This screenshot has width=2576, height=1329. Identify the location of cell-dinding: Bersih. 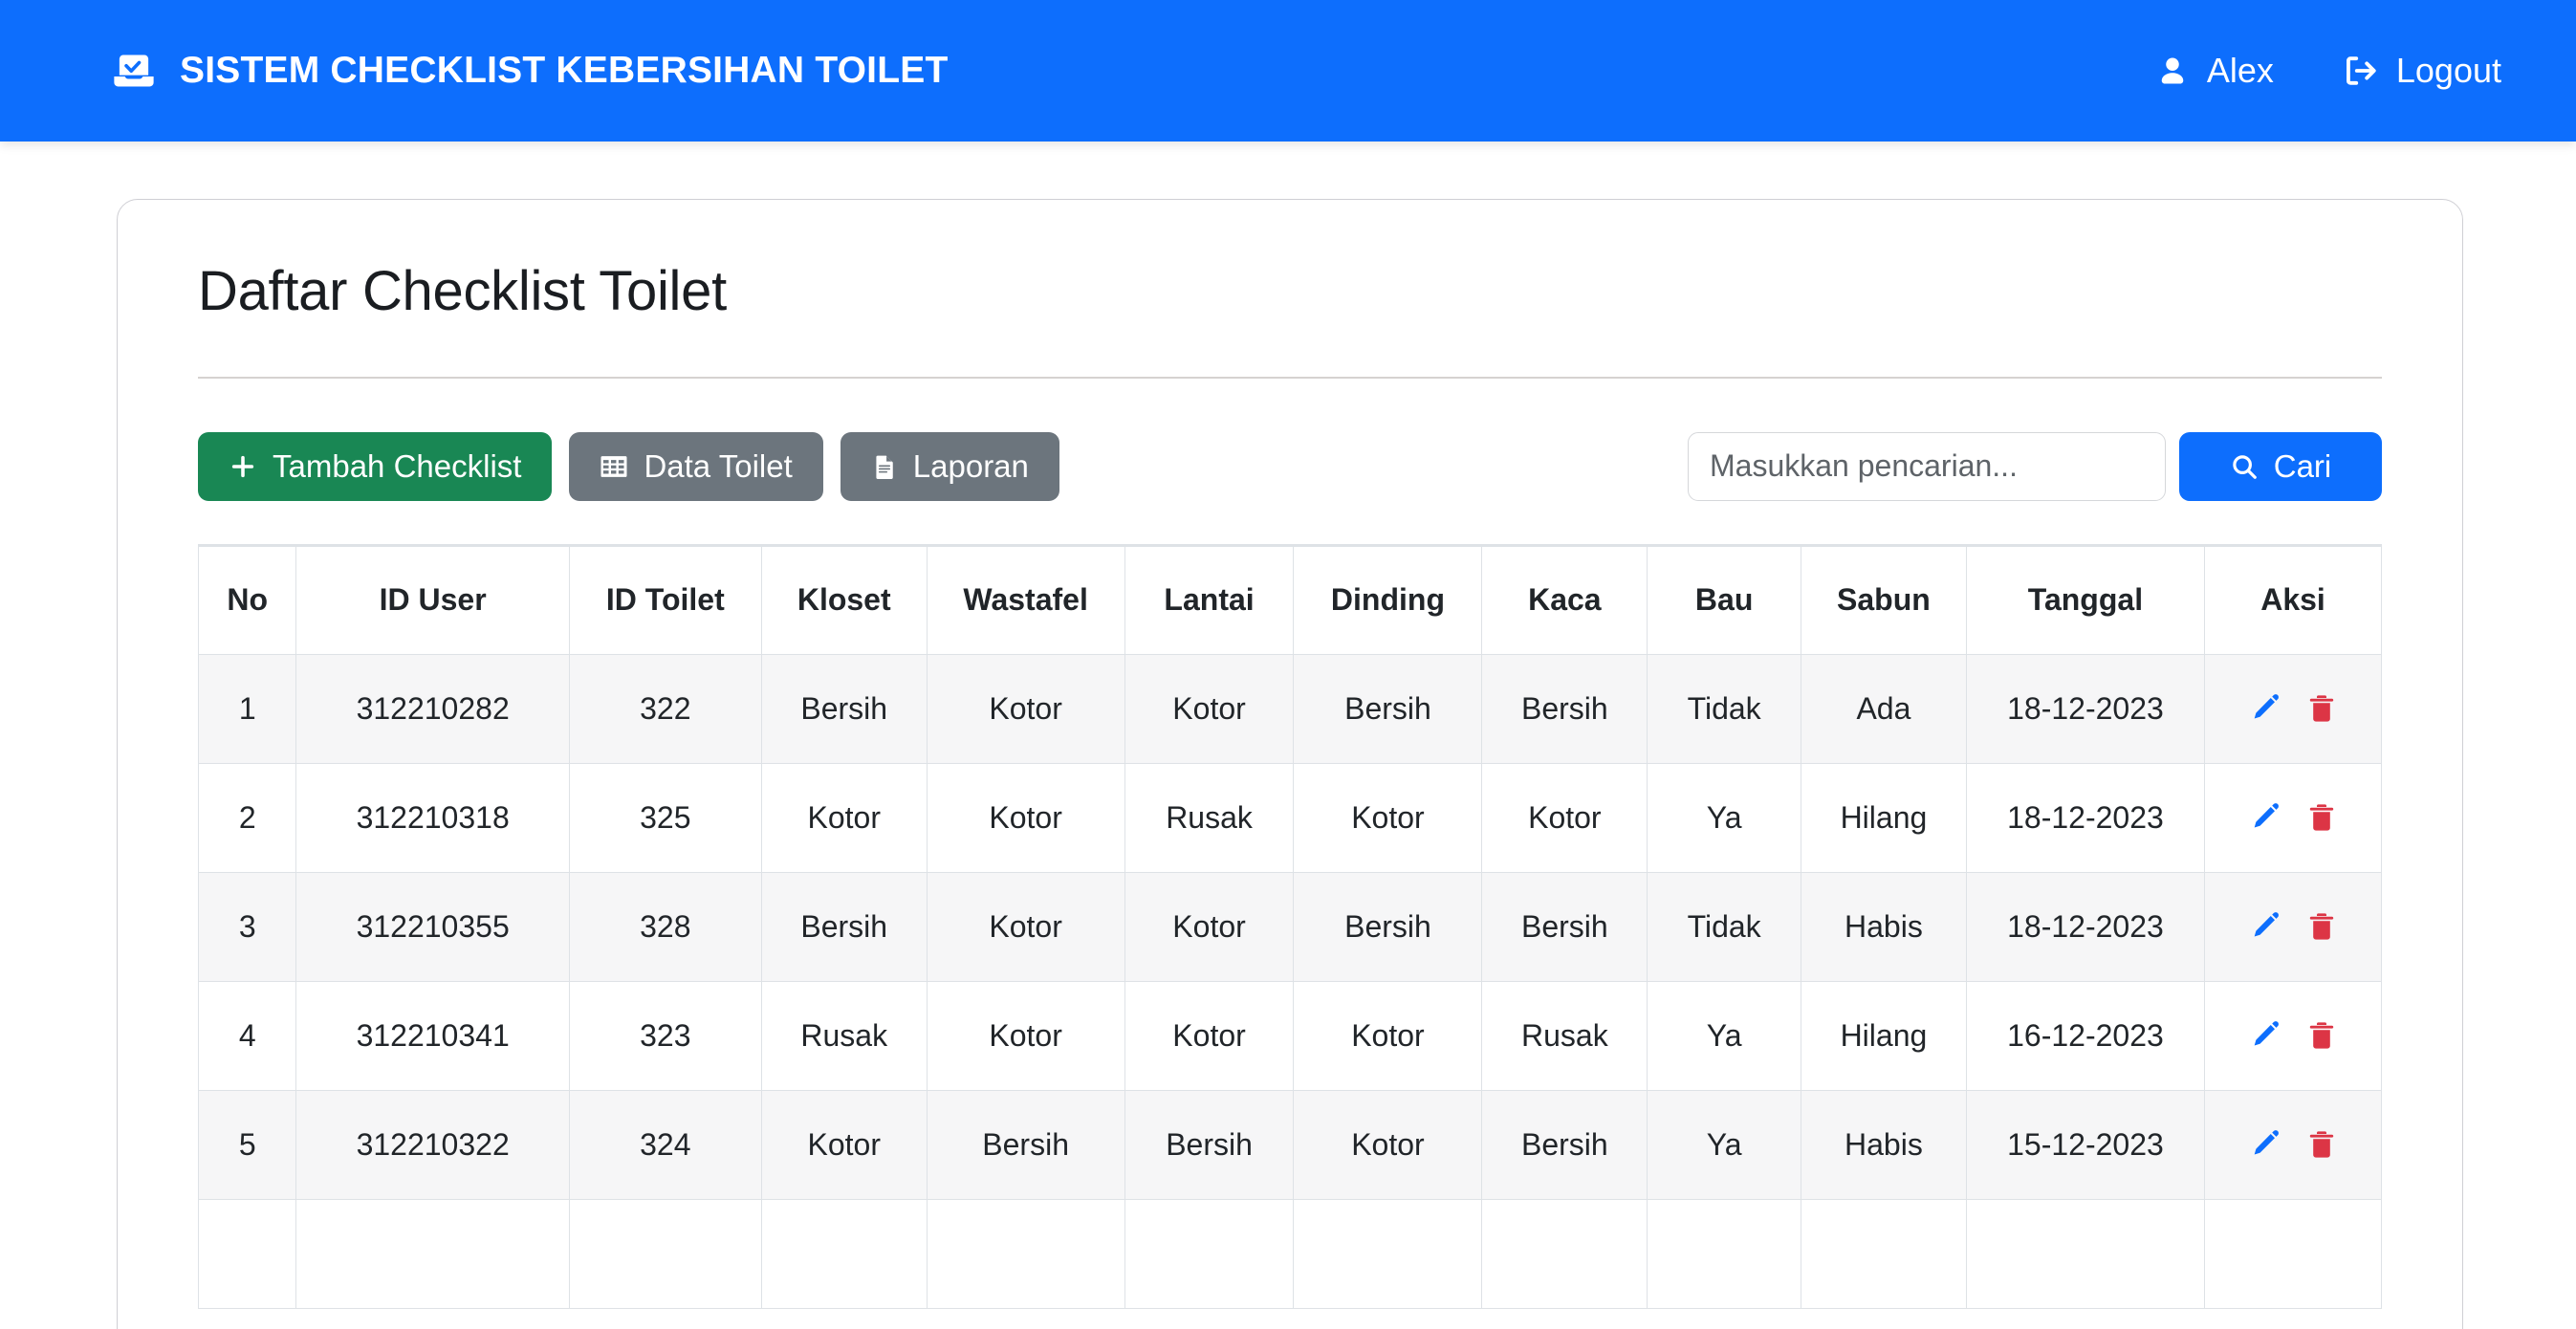
(1388, 926).